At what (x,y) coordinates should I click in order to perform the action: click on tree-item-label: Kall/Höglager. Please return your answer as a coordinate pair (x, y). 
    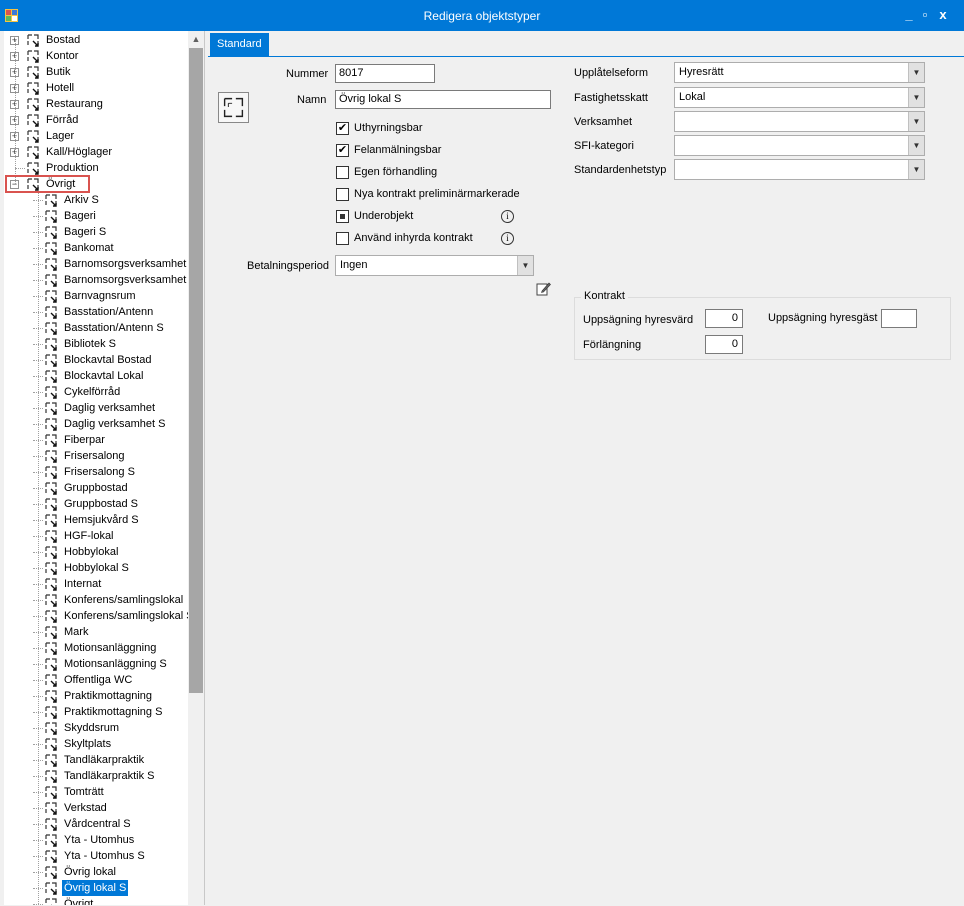
    Looking at the image, I should click on (79, 152).